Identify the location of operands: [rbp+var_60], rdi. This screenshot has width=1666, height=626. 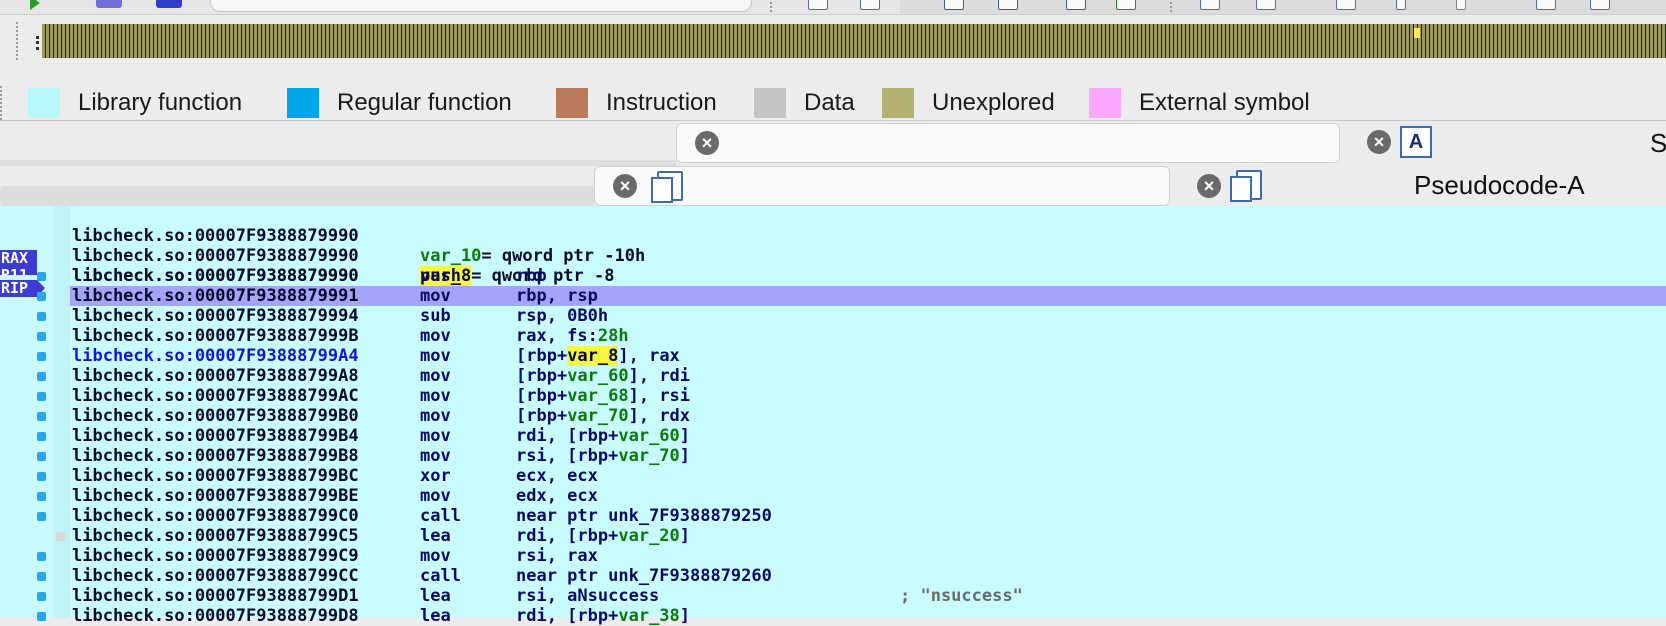
(603, 376).